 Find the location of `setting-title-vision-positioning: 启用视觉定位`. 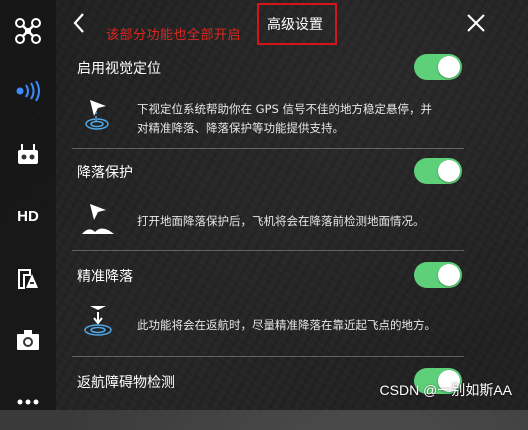

setting-title-vision-positioning: 启用视觉定位 is located at coordinates (119, 69).